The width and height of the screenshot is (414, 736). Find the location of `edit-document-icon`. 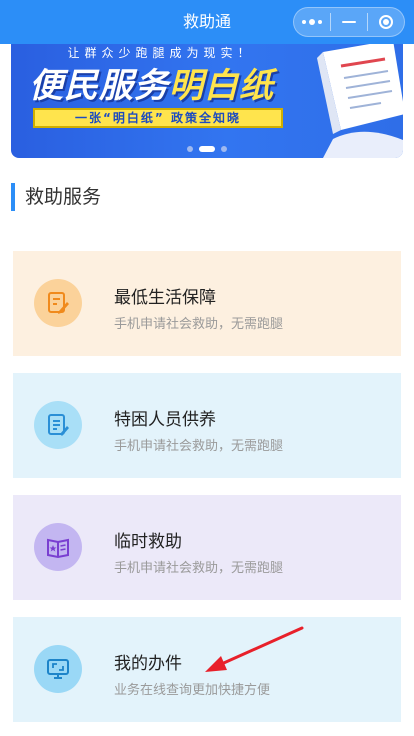

edit-document-icon is located at coordinates (58, 303).